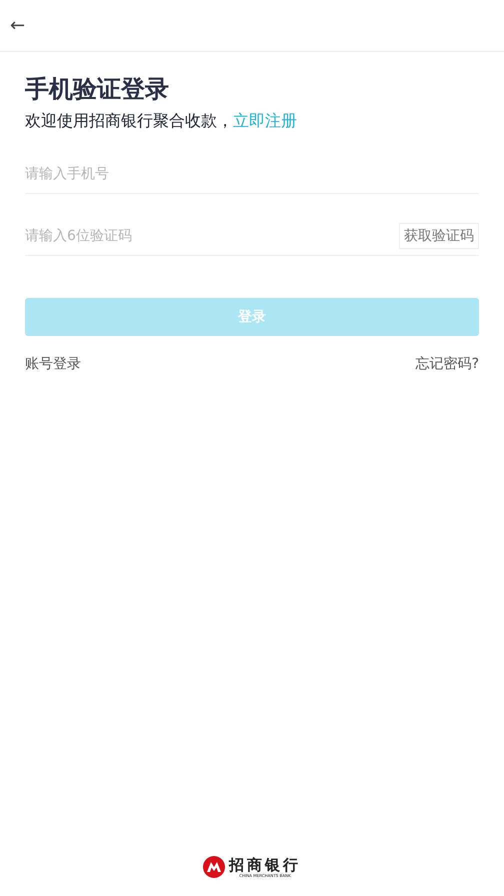 Image resolution: width=504 pixels, height=896 pixels. Describe the element at coordinates (161, 121) in the screenshot. I see `welcome-text: 欢迎使用招商银行聚合收款，立即注册` at that location.